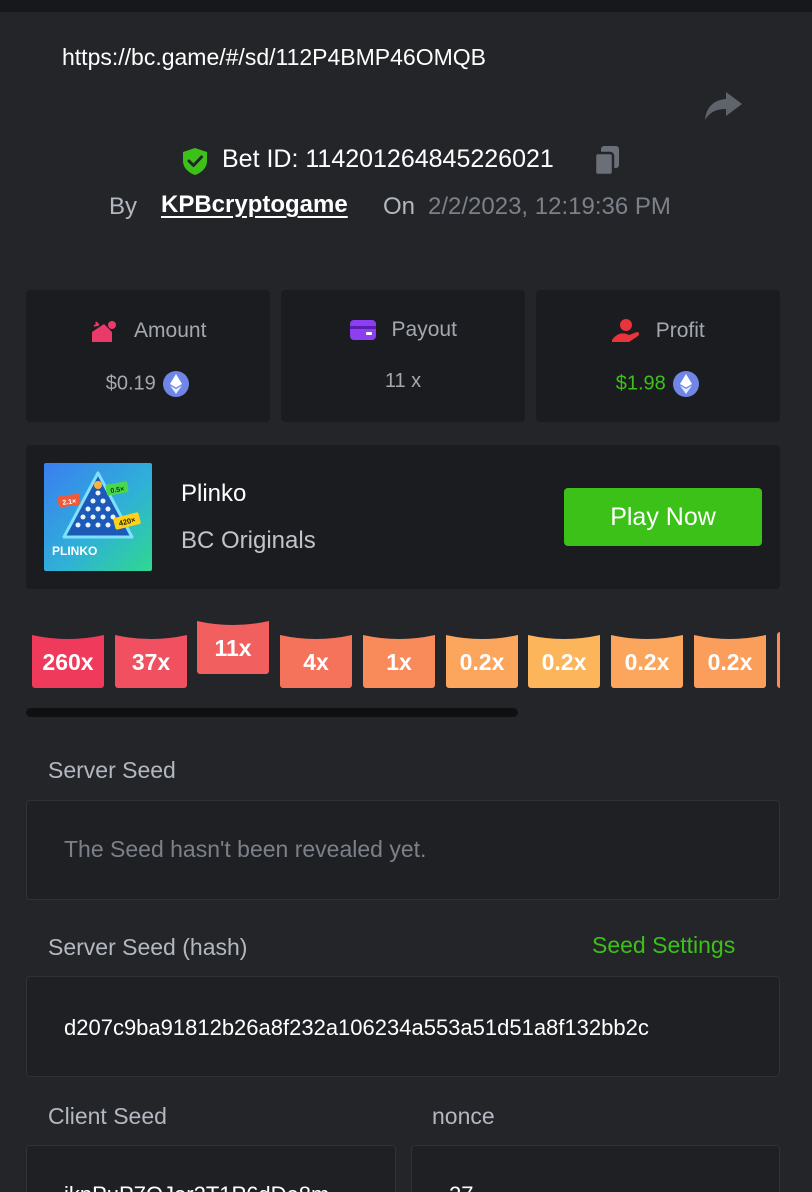 The height and width of the screenshot is (1192, 812). Describe the element at coordinates (363, 330) in the screenshot. I see `payout-card-icon` at that location.